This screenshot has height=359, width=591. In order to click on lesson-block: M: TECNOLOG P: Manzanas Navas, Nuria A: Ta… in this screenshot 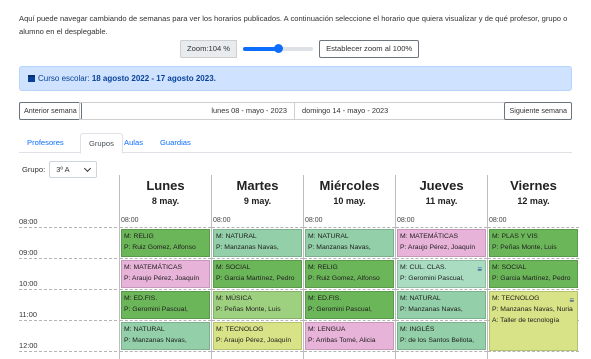, I will do `click(533, 321)`.